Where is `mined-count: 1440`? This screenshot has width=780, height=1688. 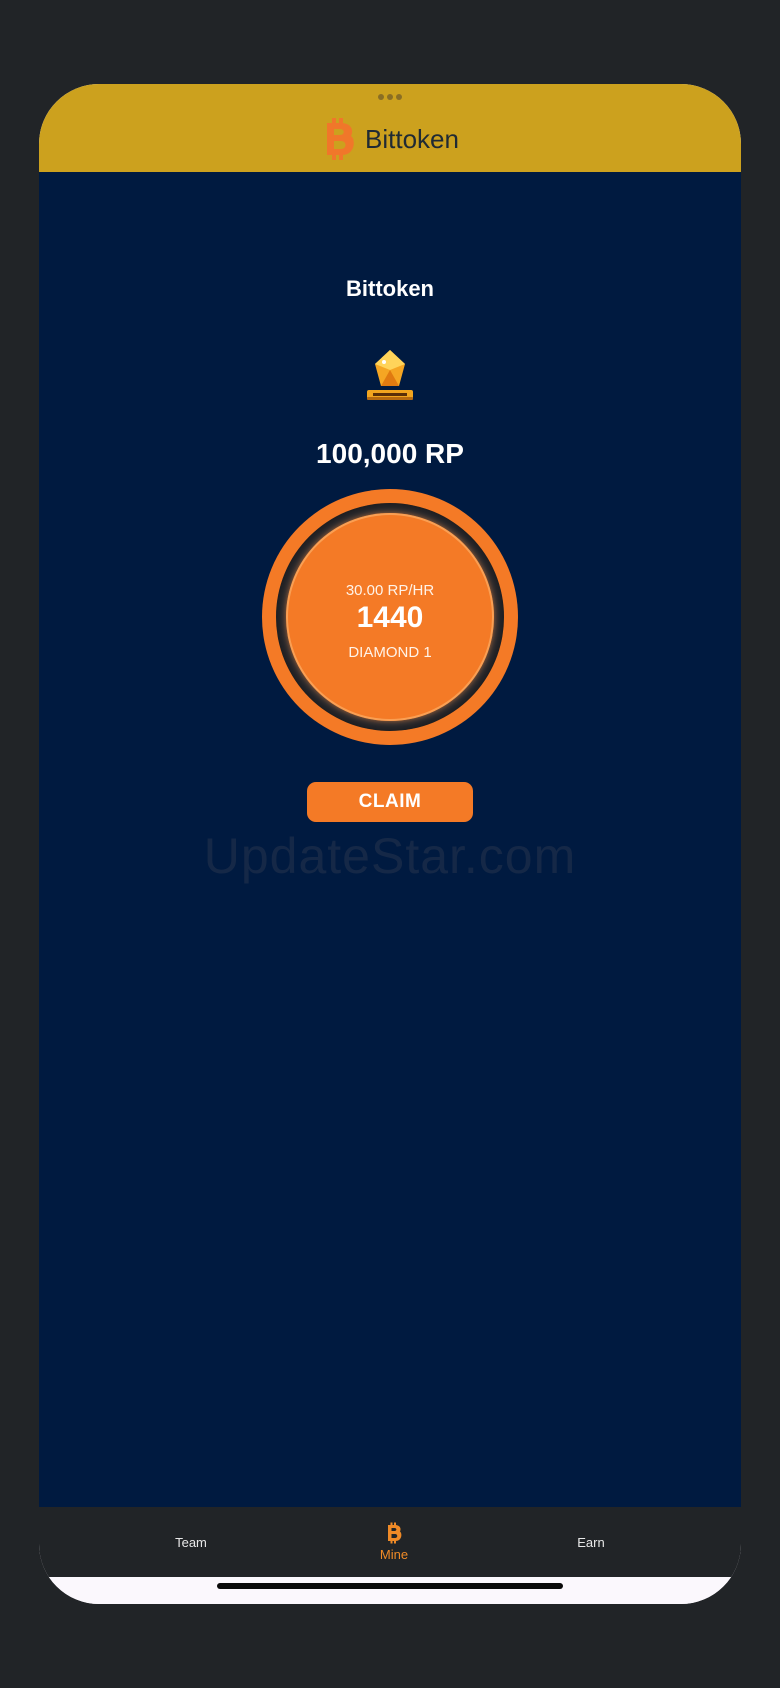 mined-count: 1440 is located at coordinates (390, 617).